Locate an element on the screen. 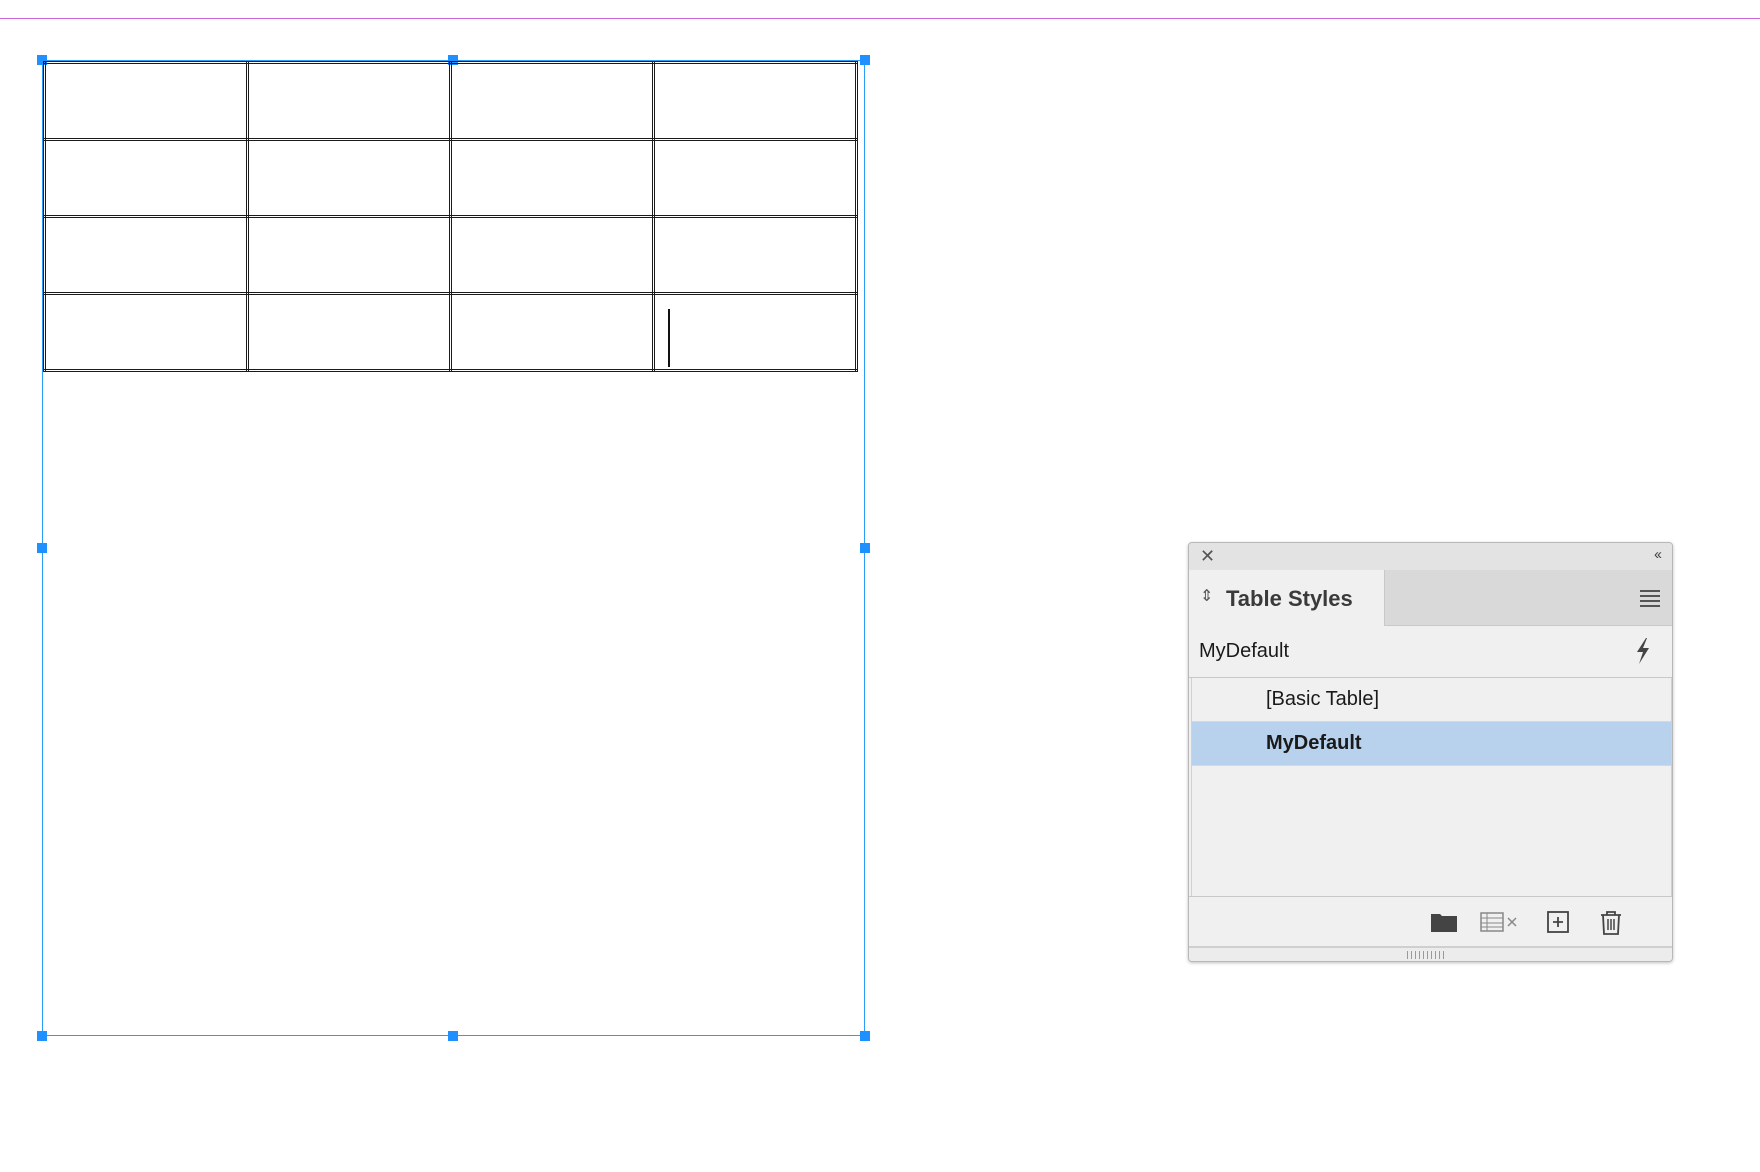  handle-bottom-right is located at coordinates (865, 1036).